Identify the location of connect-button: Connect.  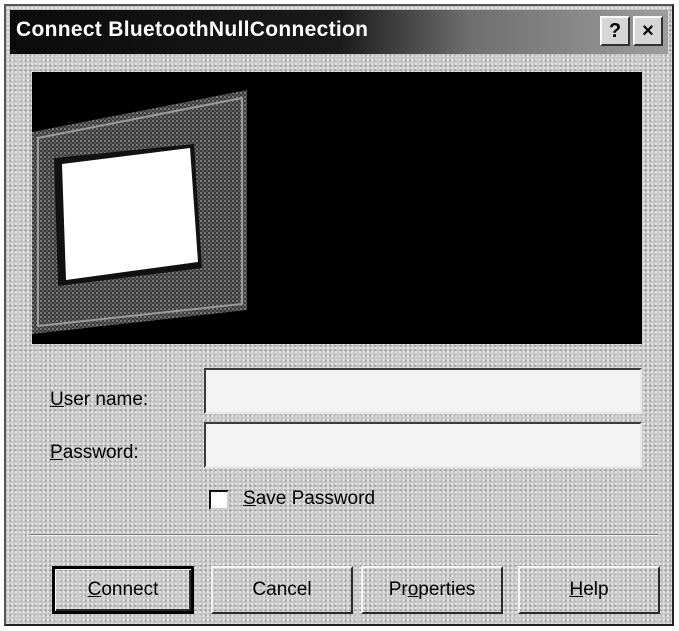
(123, 590).